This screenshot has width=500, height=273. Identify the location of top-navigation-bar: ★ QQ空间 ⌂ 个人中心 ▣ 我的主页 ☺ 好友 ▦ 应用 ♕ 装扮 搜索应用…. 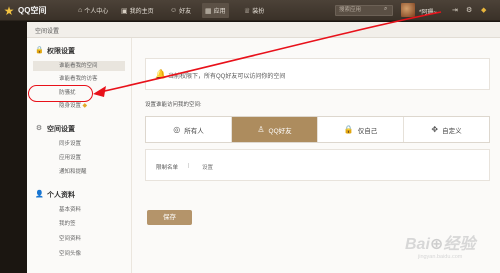
(250, 10).